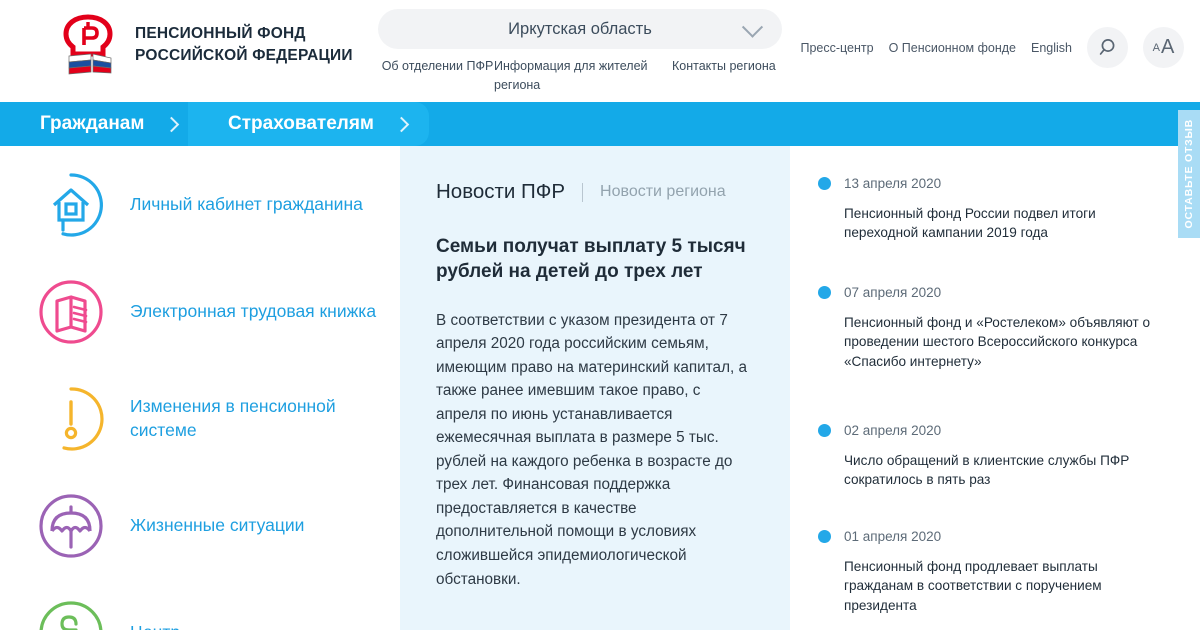 This screenshot has width=1200, height=630. What do you see at coordinates (244, 55) in the screenshot?
I see `logo-text-line2: РОССИЙСКОЙ ФЕДЕРАЦИИ` at bounding box center [244, 55].